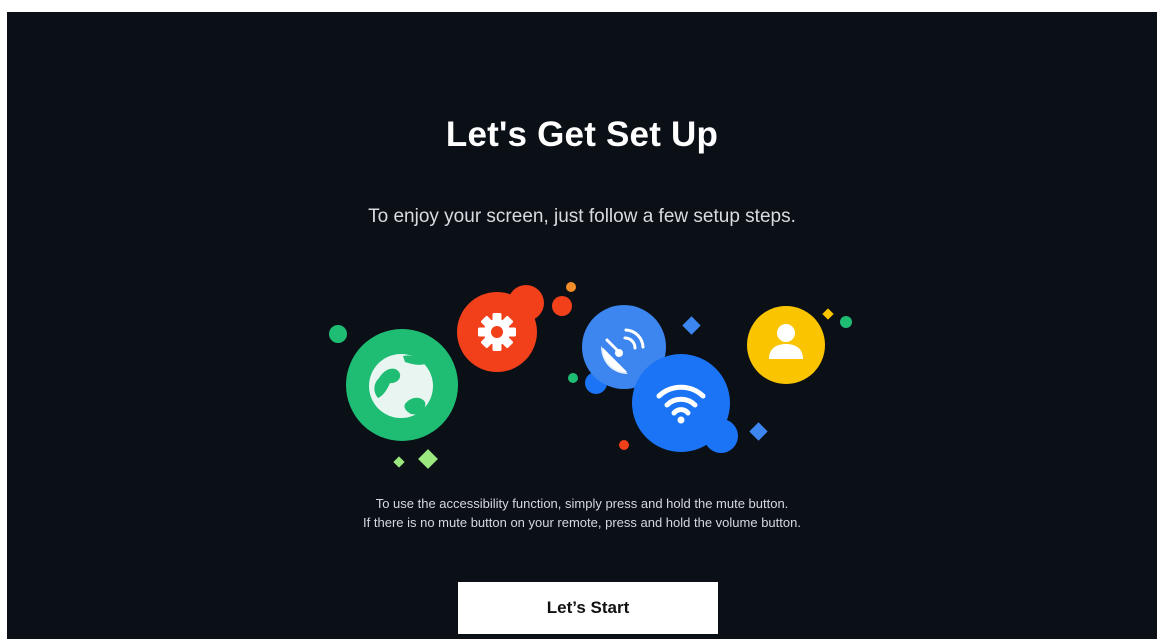 This screenshot has height=639, width=1157. I want to click on setup-illustration, so click(590, 375).